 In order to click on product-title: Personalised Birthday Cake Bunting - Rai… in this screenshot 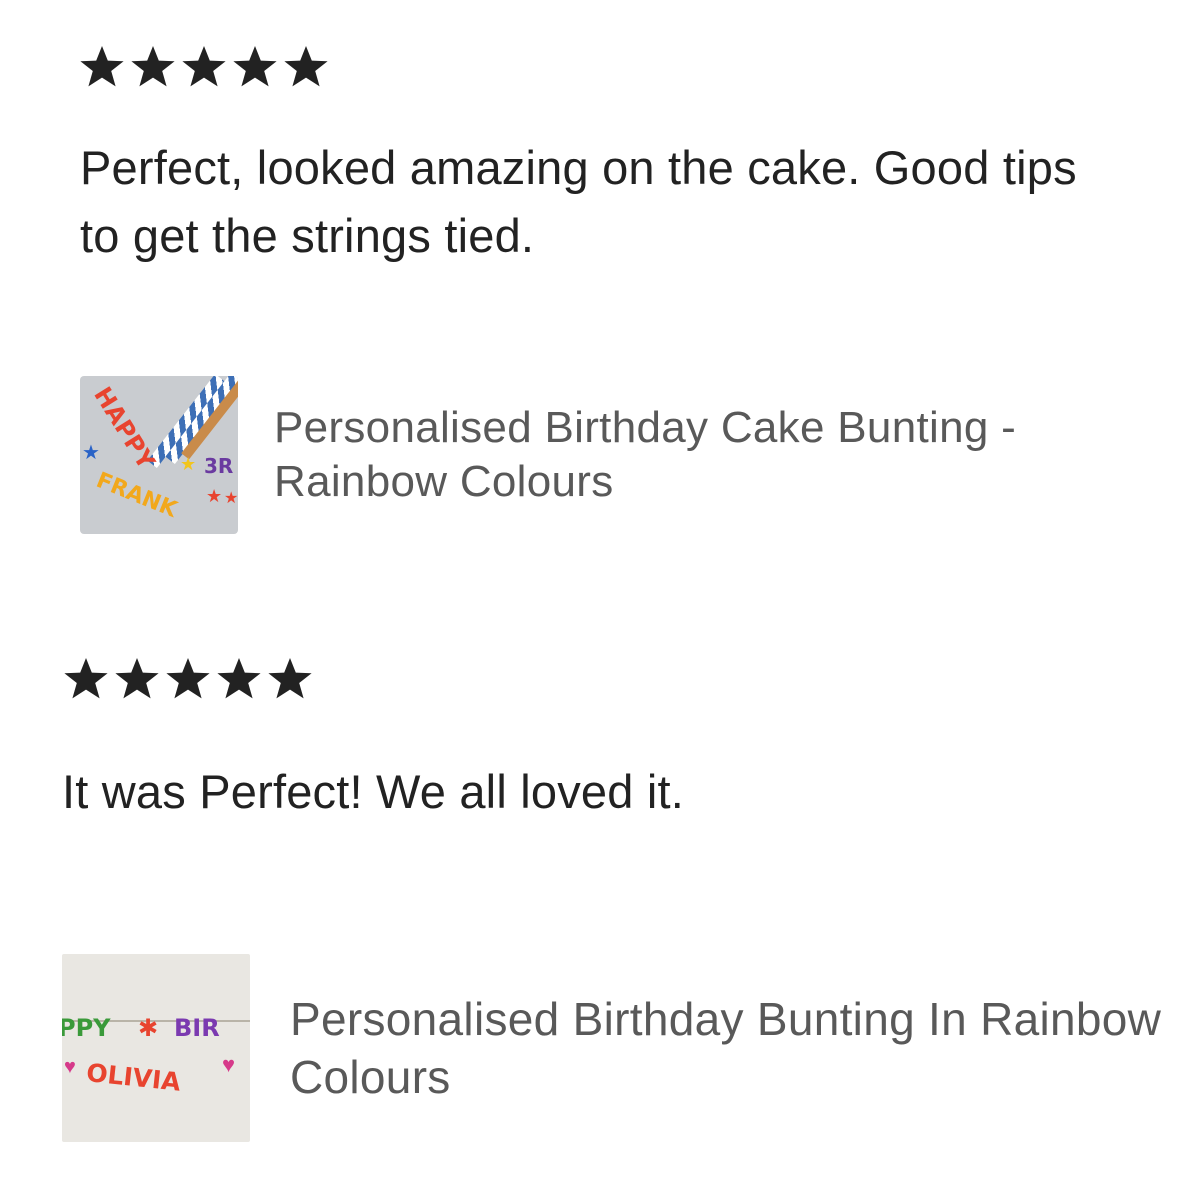, I will do `click(714, 455)`.